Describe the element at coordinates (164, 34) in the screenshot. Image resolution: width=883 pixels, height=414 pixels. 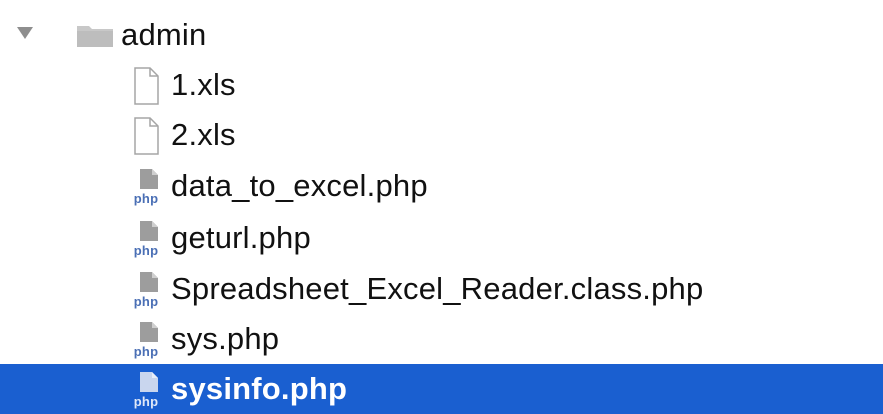
I see `folder-label: admin` at that location.